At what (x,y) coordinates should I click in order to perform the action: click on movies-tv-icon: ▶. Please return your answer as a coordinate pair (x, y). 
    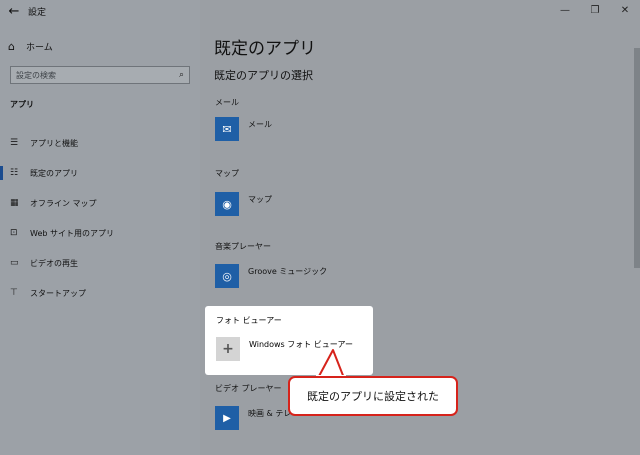
    Looking at the image, I should click on (227, 418).